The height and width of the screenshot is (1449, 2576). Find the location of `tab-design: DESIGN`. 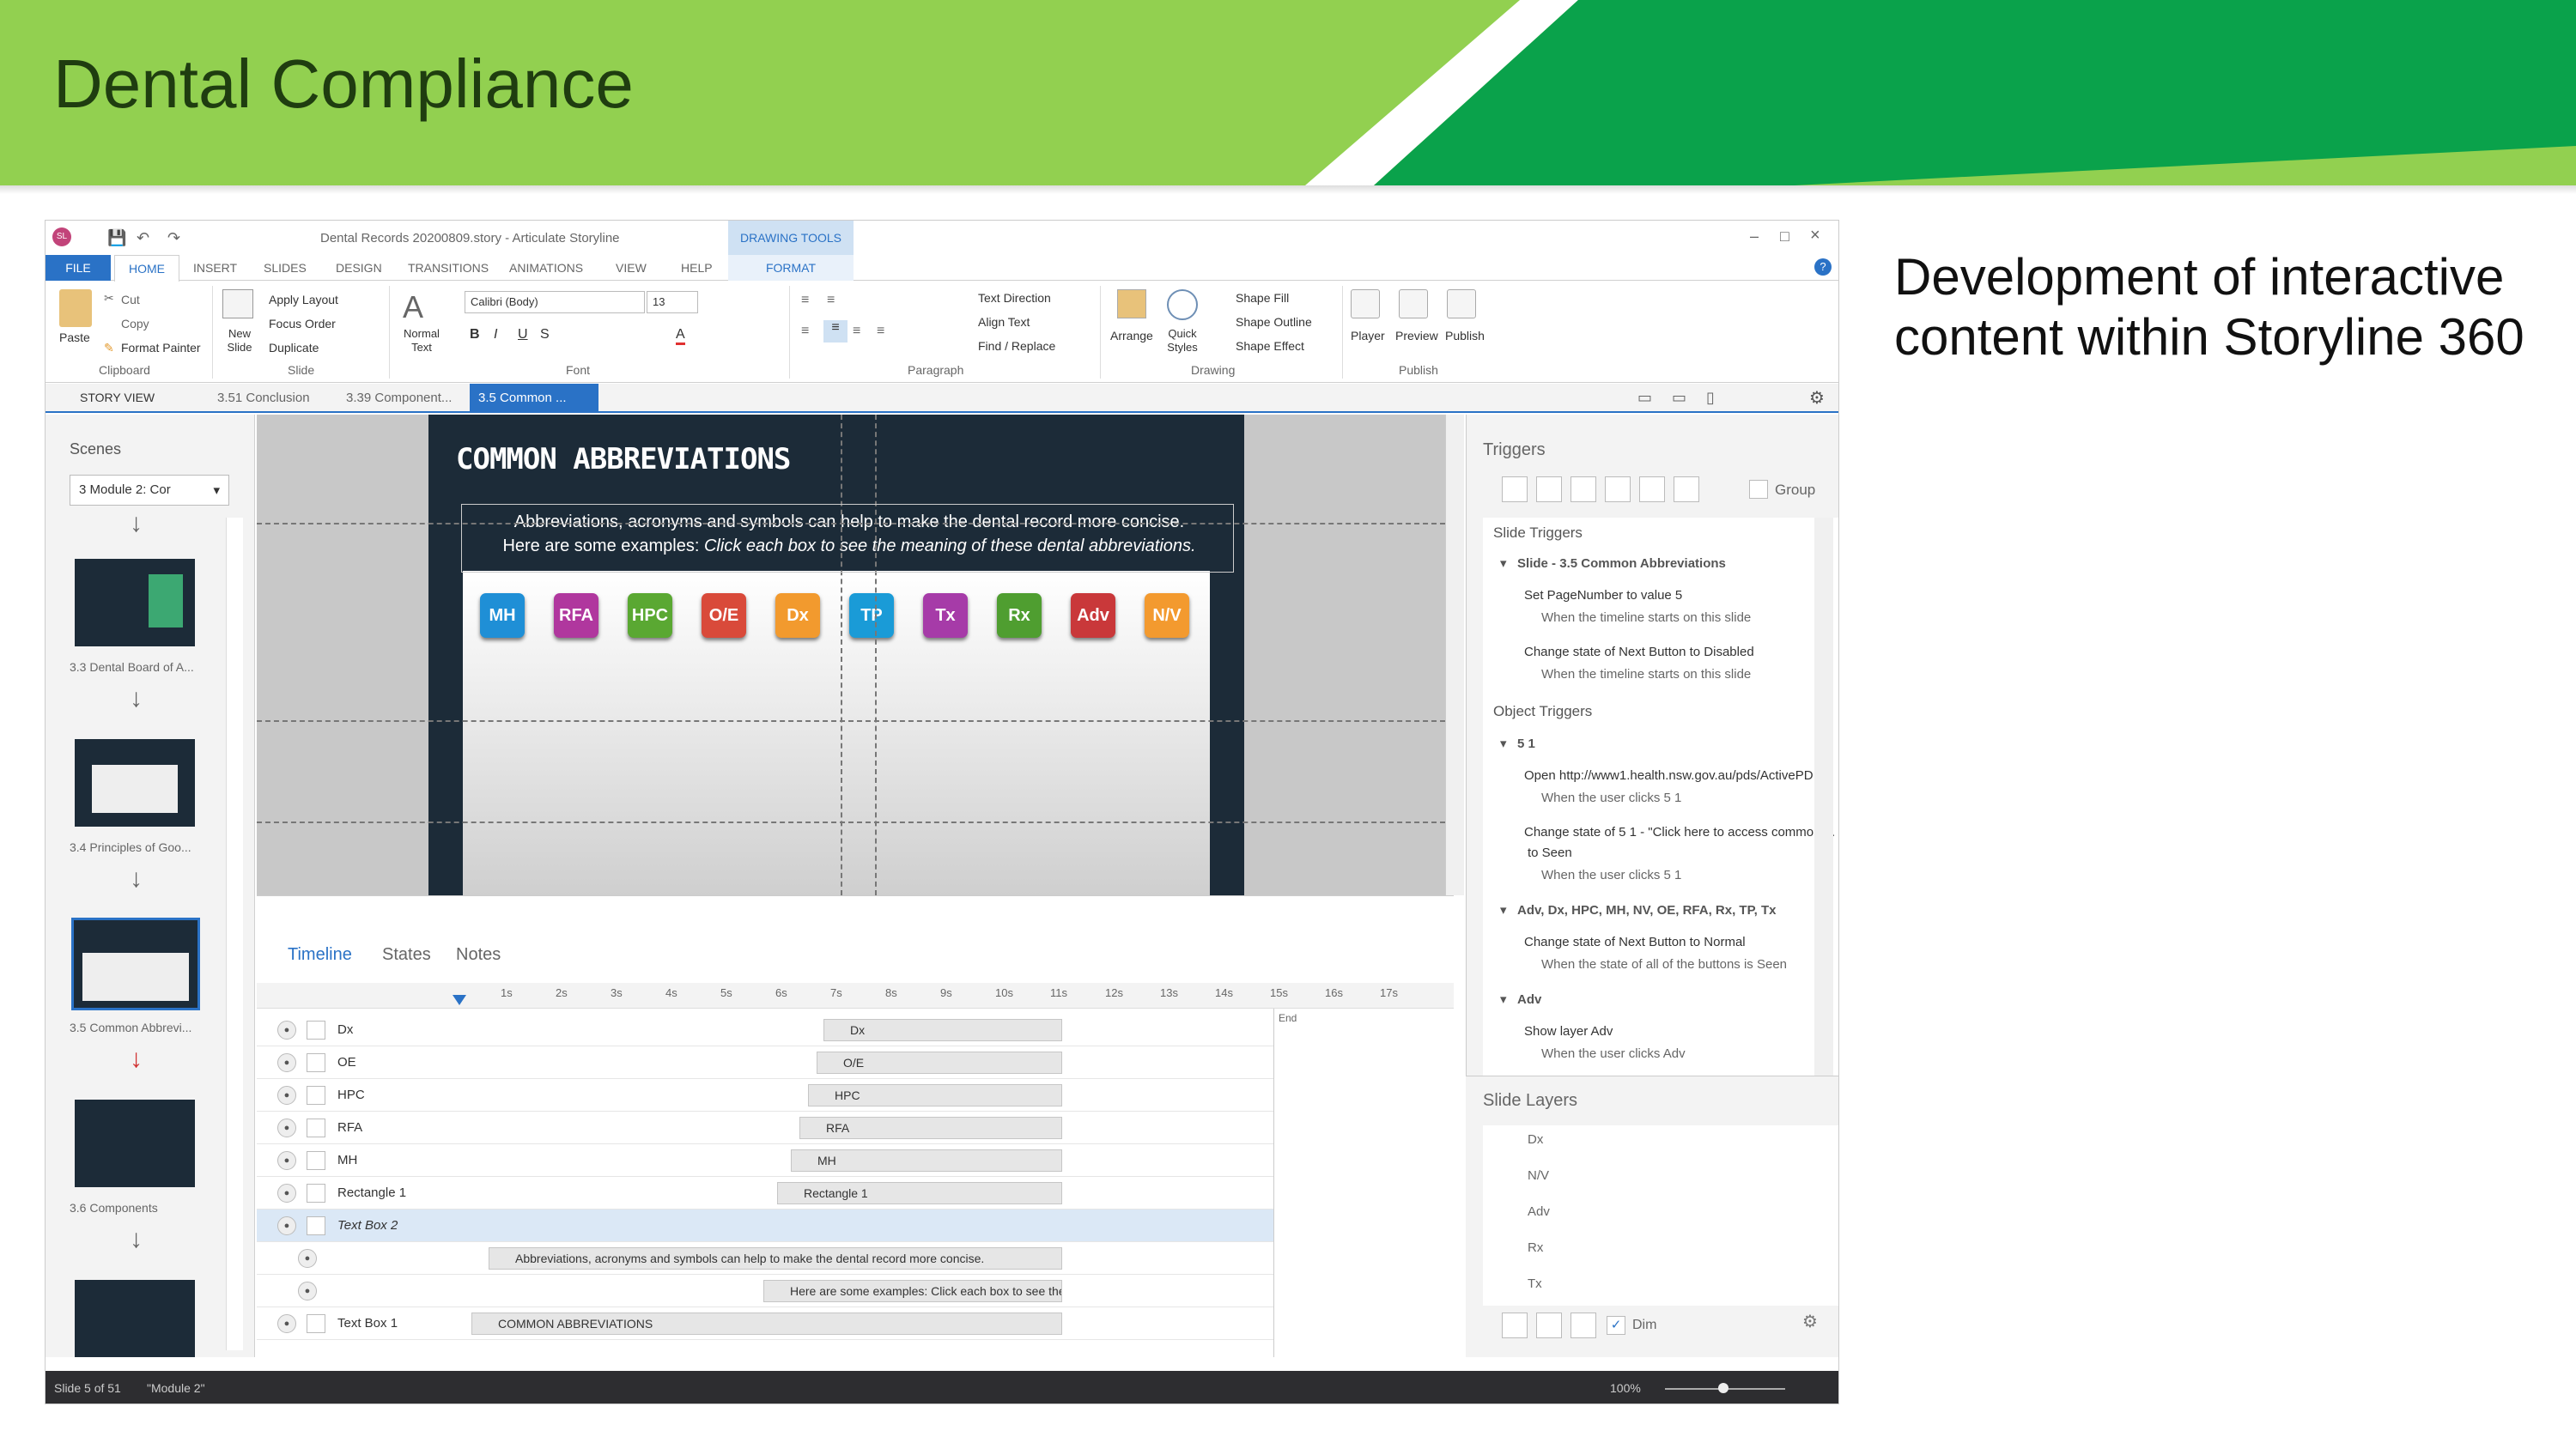

tab-design: DESIGN is located at coordinates (359, 268).